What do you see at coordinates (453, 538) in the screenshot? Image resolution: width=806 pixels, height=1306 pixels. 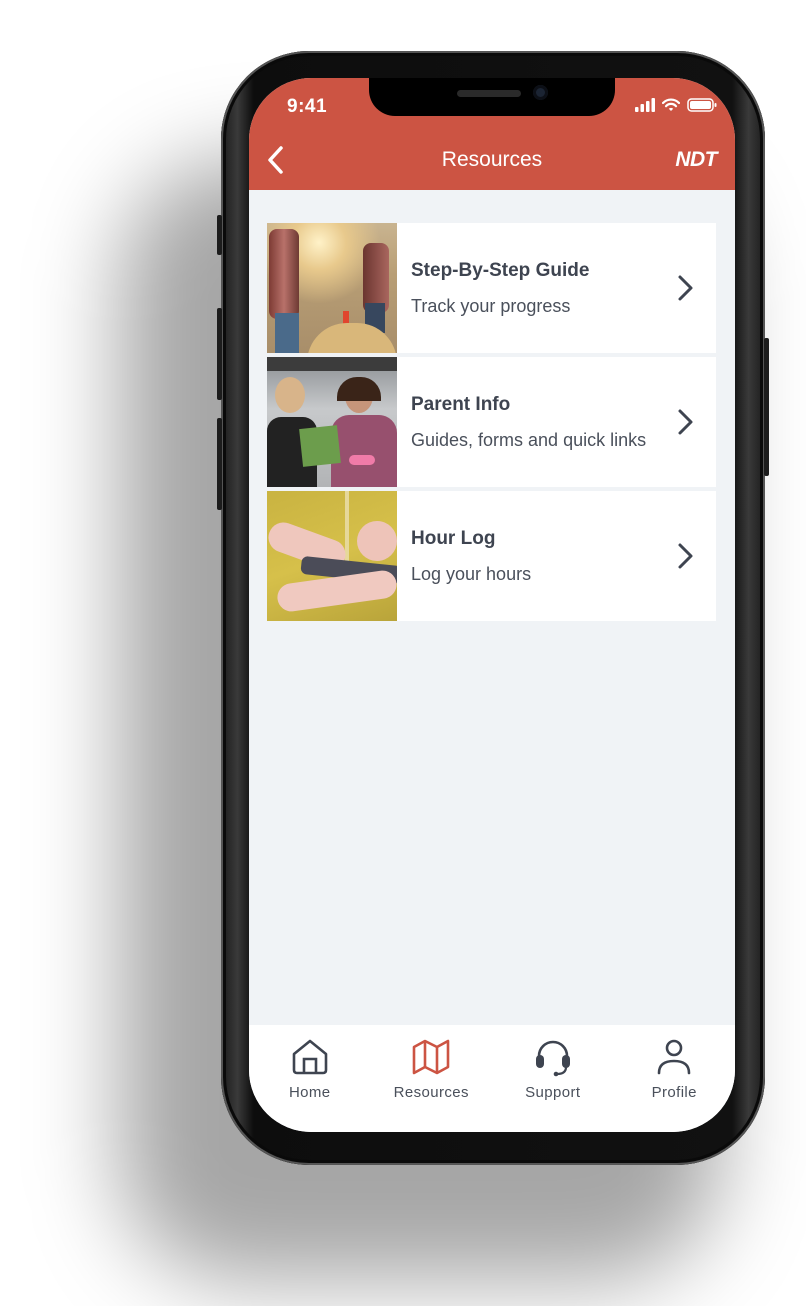 I see `card-title: Hour Log` at bounding box center [453, 538].